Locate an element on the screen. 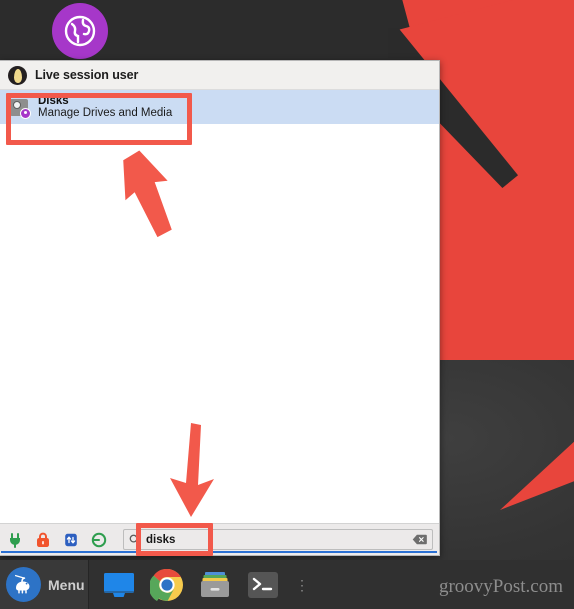 This screenshot has height=609, width=574. chrome-icon is located at coordinates (167, 585).